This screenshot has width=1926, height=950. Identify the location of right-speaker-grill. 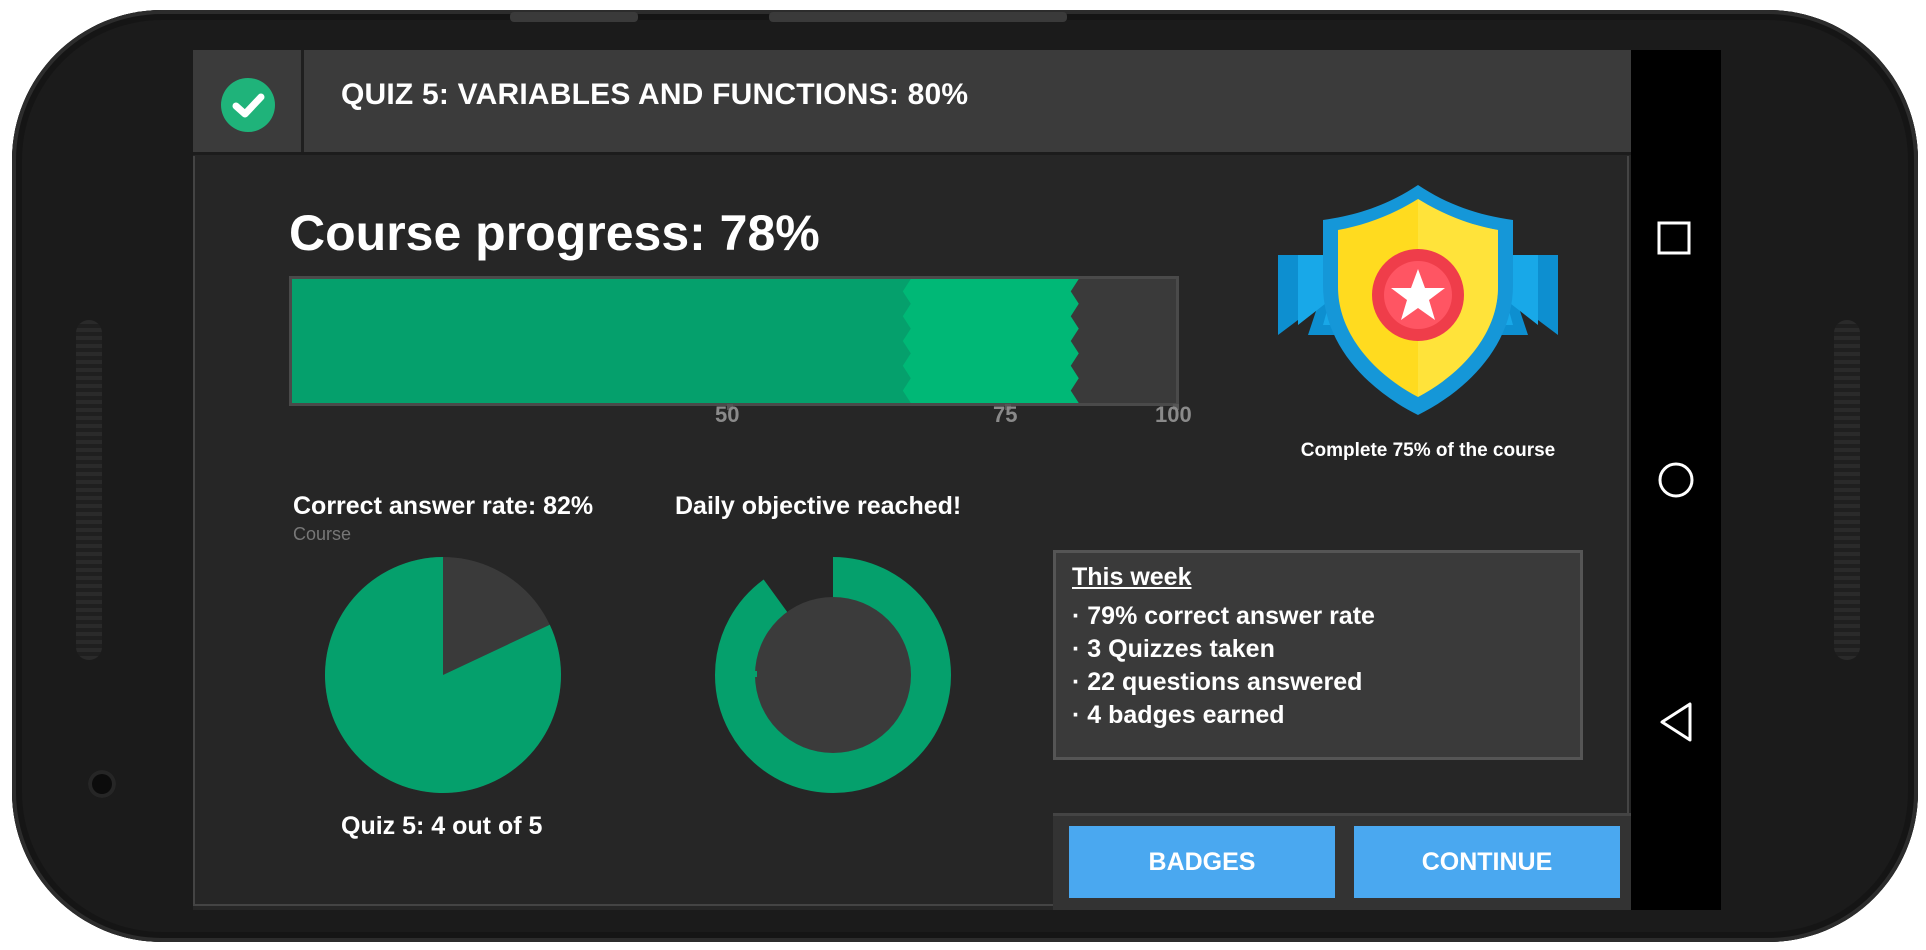
(1847, 490).